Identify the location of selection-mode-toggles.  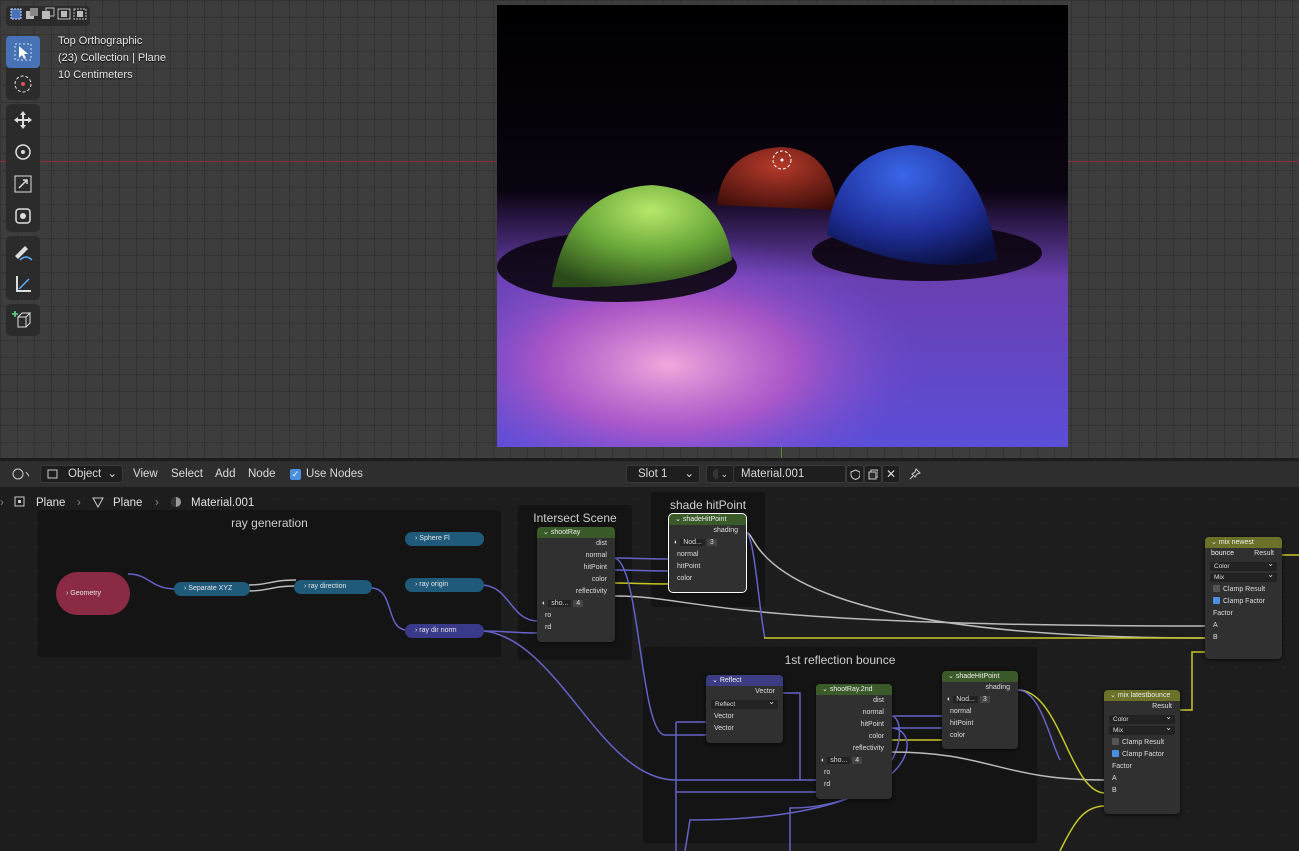
(48, 16).